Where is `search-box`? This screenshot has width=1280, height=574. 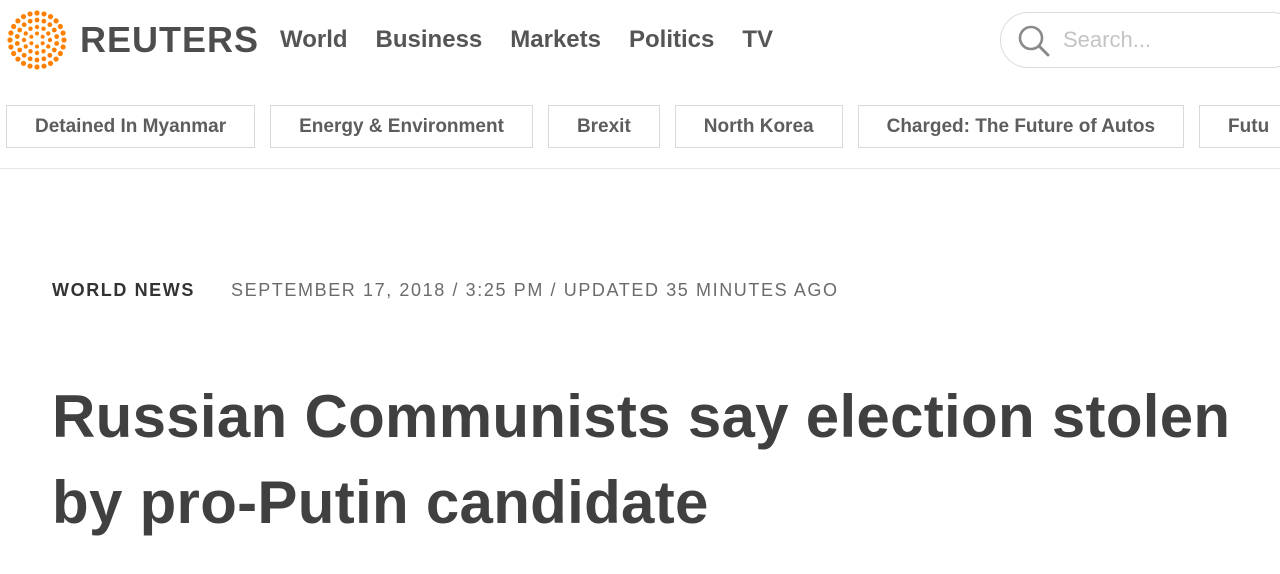 search-box is located at coordinates (1140, 40).